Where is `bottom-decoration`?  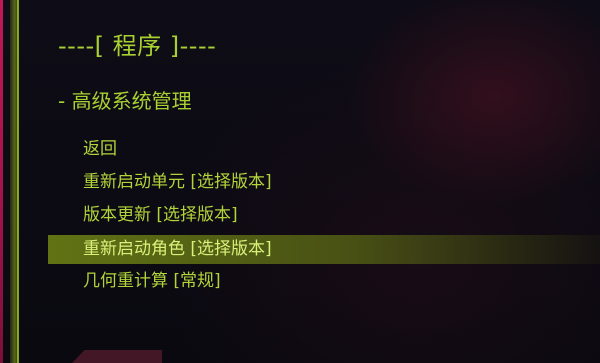
bottom-decoration is located at coordinates (117, 356).